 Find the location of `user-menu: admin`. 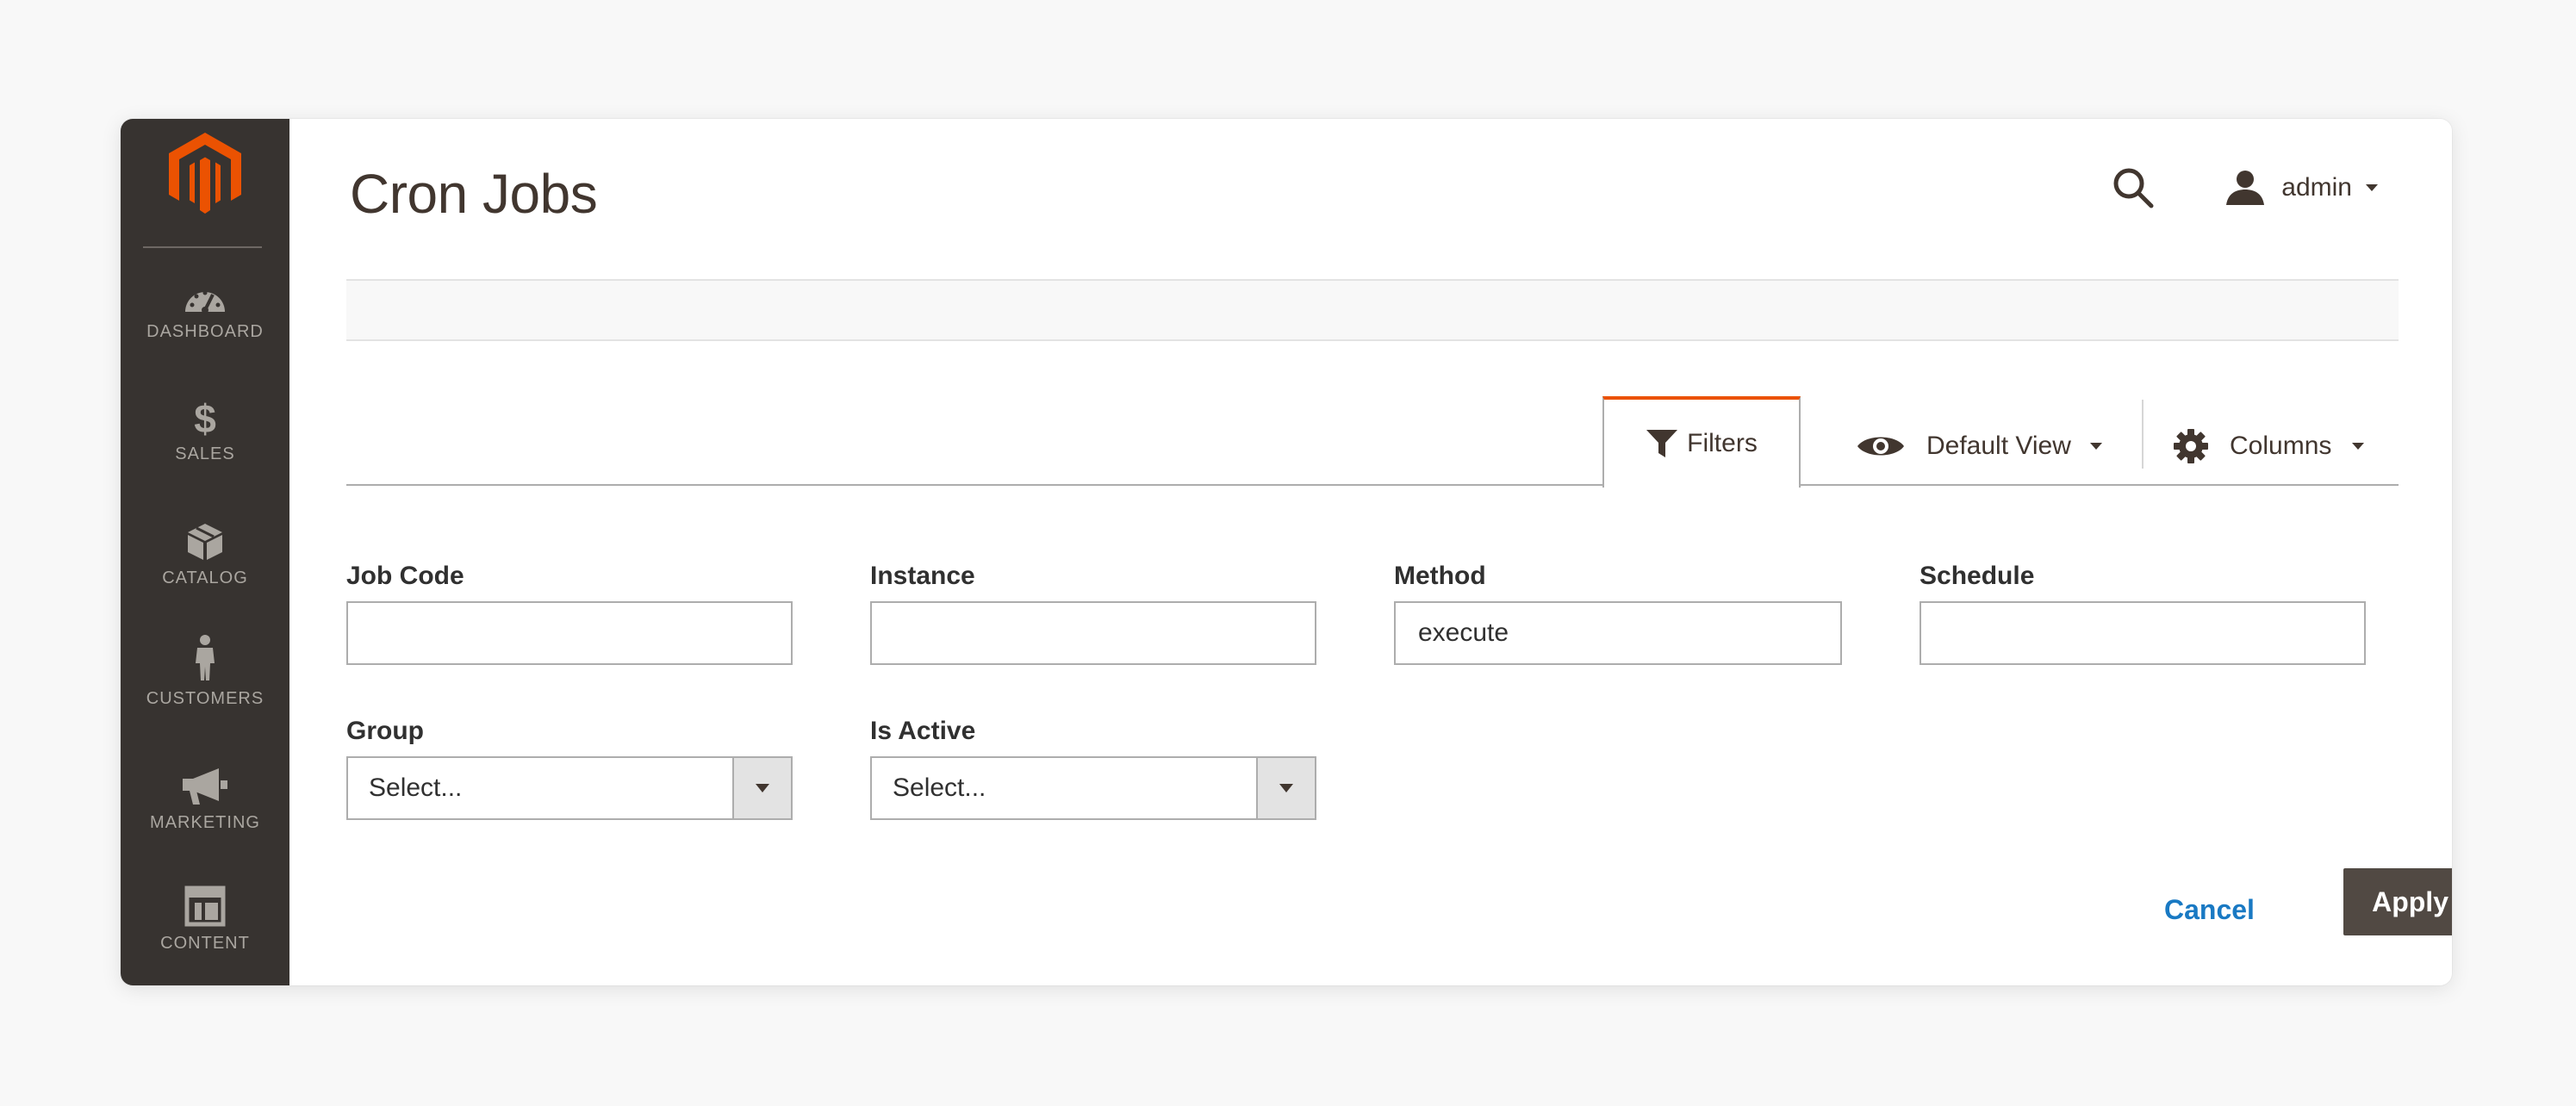

user-menu: admin is located at coordinates (2301, 188).